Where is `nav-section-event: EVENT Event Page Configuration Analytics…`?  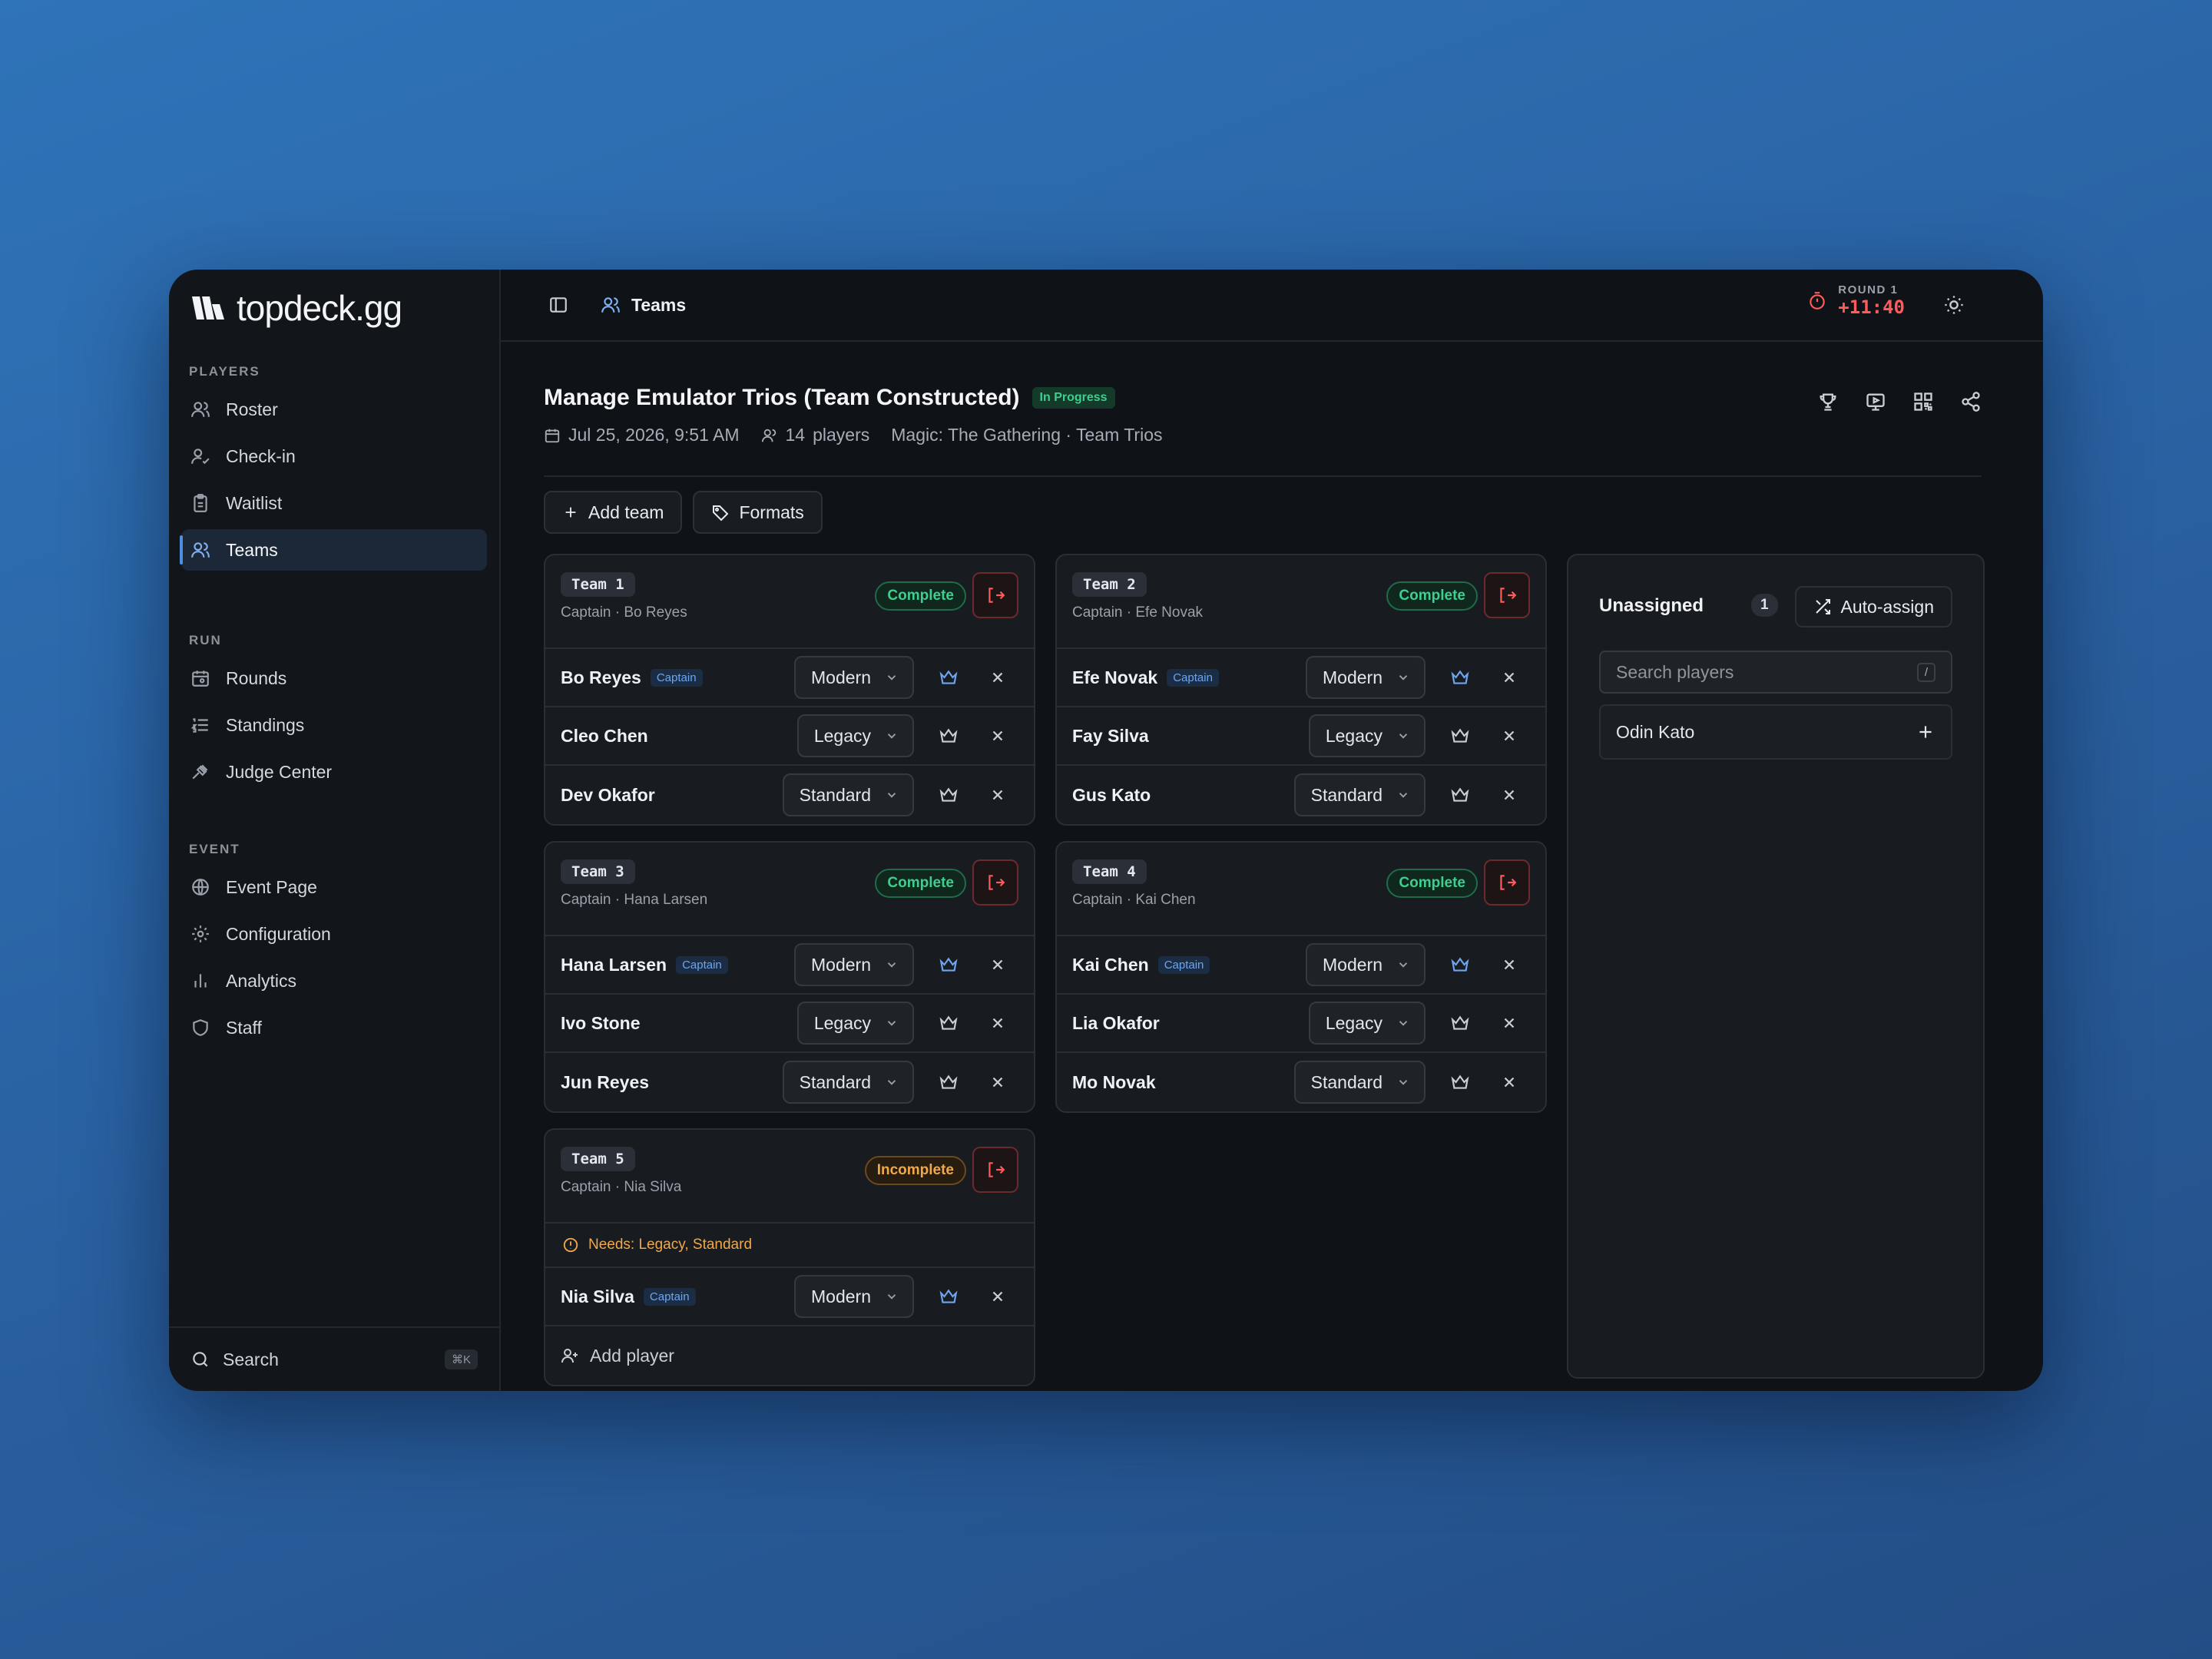
nav-section-event: EVENT Event Page Configuration Analytics… is located at coordinates (334, 943).